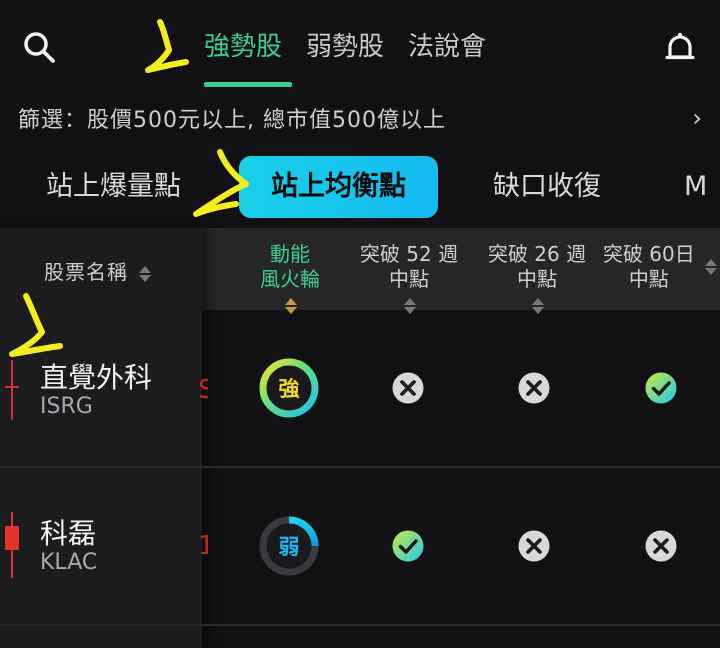 The image size is (720, 648). Describe the element at coordinates (96, 377) in the screenshot. I see `stock-name: 直覺外科` at that location.